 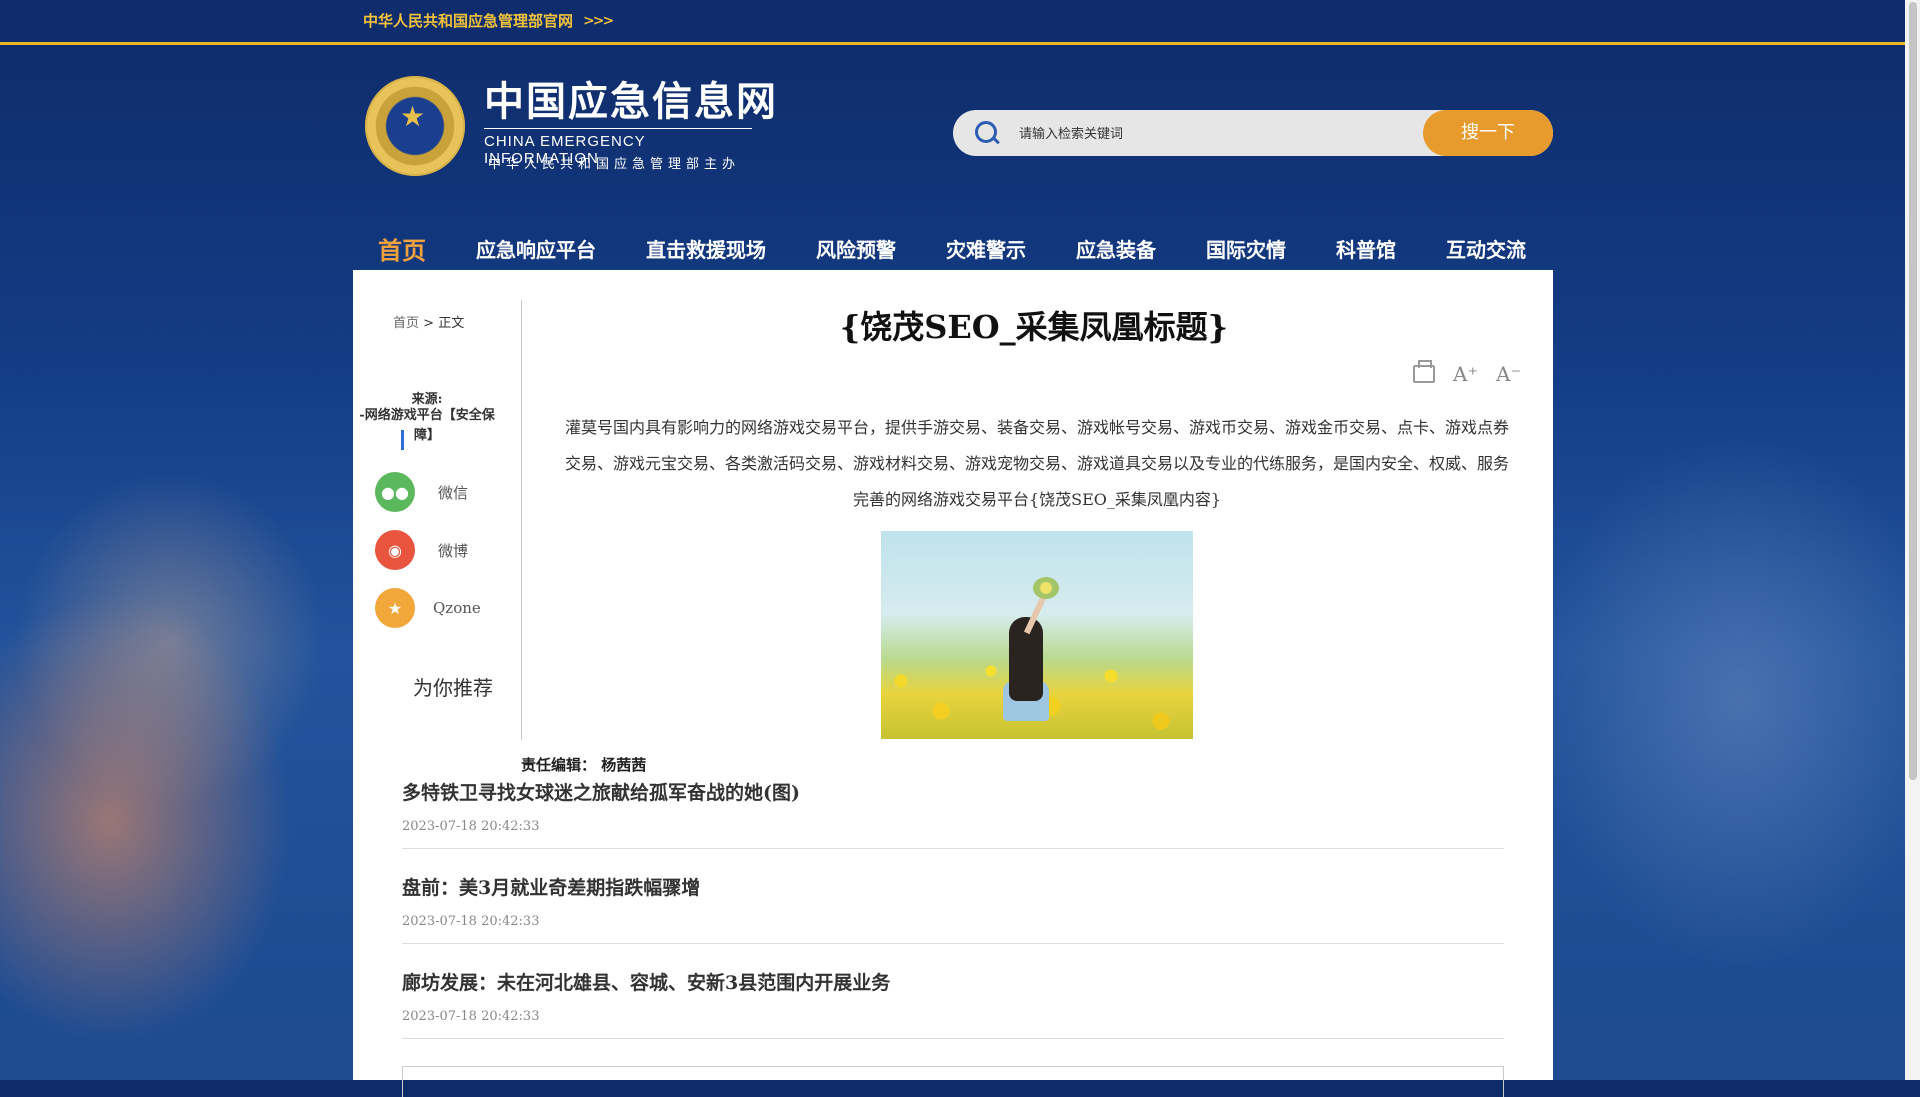 What do you see at coordinates (953, 791) in the screenshot?
I see `recommend-title: 多特铁卫寻找女球迷之旅献给孤军奋战的她(图)` at bounding box center [953, 791].